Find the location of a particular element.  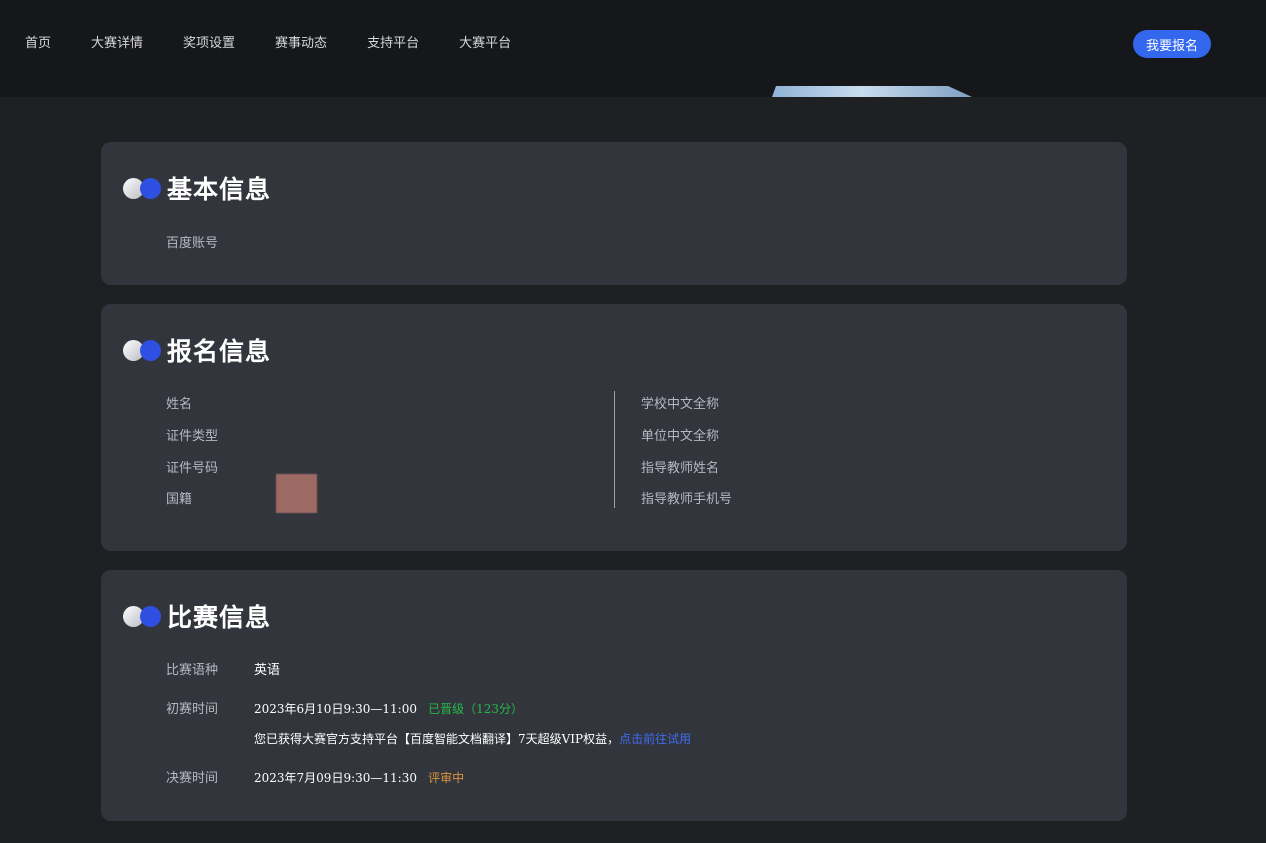

prelim-time-row: 2023年6月10日9:30—11:00 已晋级（123分） is located at coordinates (388, 707).